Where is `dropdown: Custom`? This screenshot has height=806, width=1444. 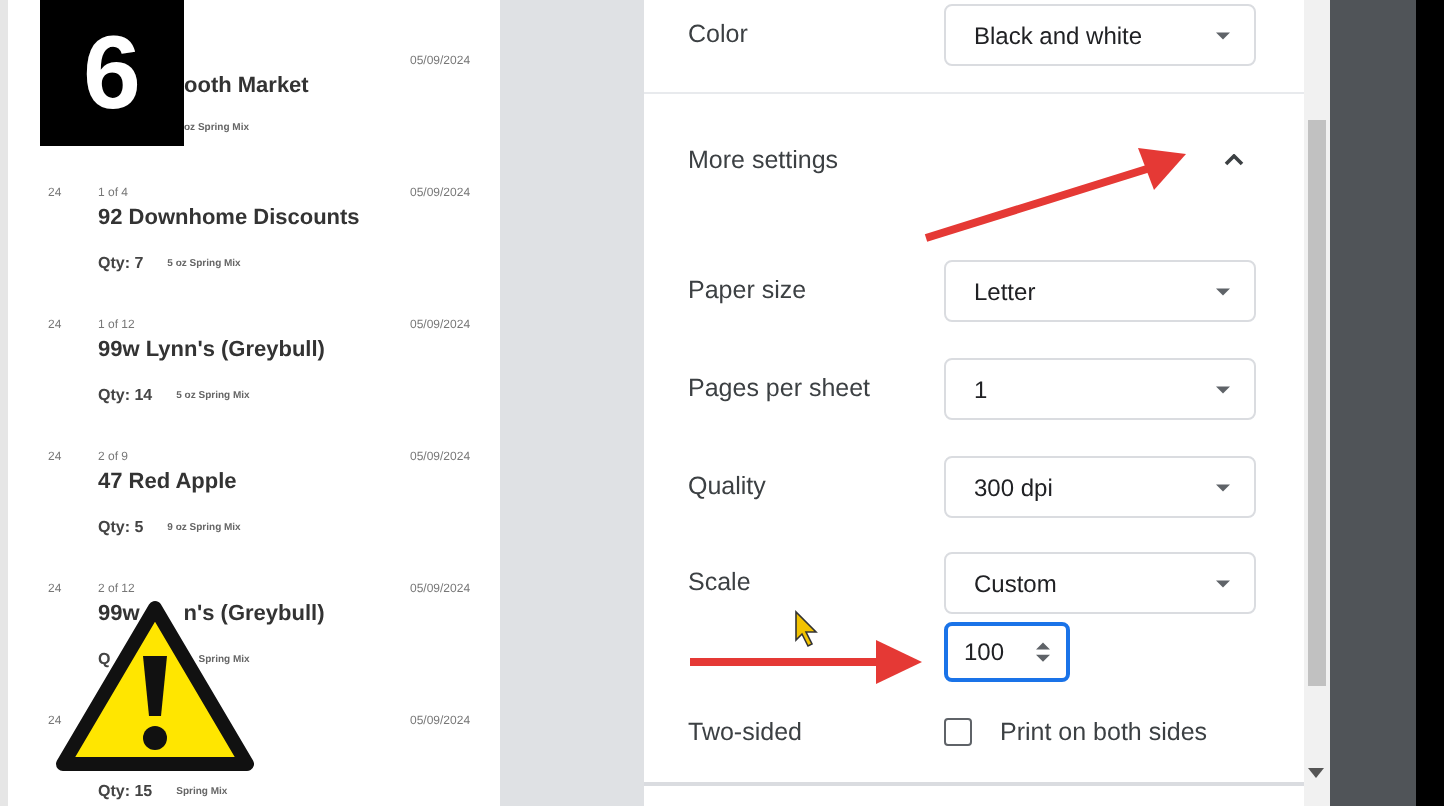 dropdown: Custom is located at coordinates (1100, 583).